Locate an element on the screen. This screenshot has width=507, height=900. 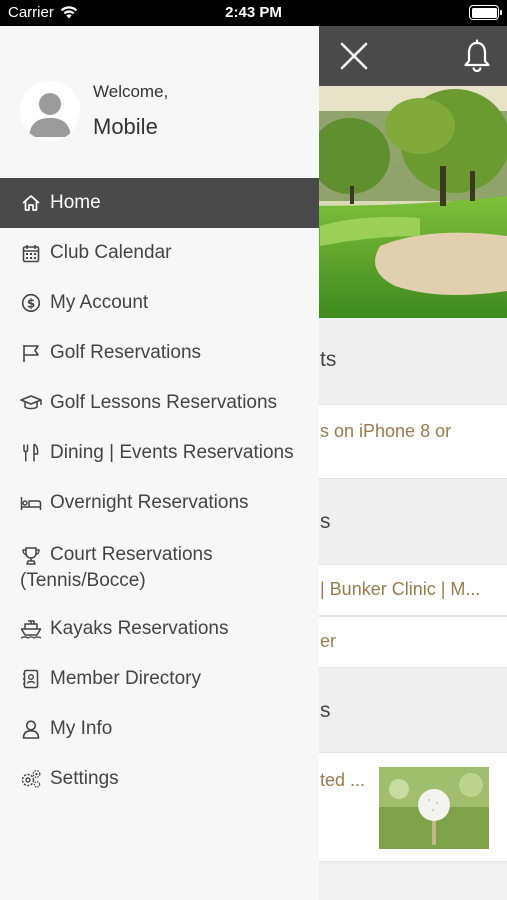
user-icon is located at coordinates (31, 729).